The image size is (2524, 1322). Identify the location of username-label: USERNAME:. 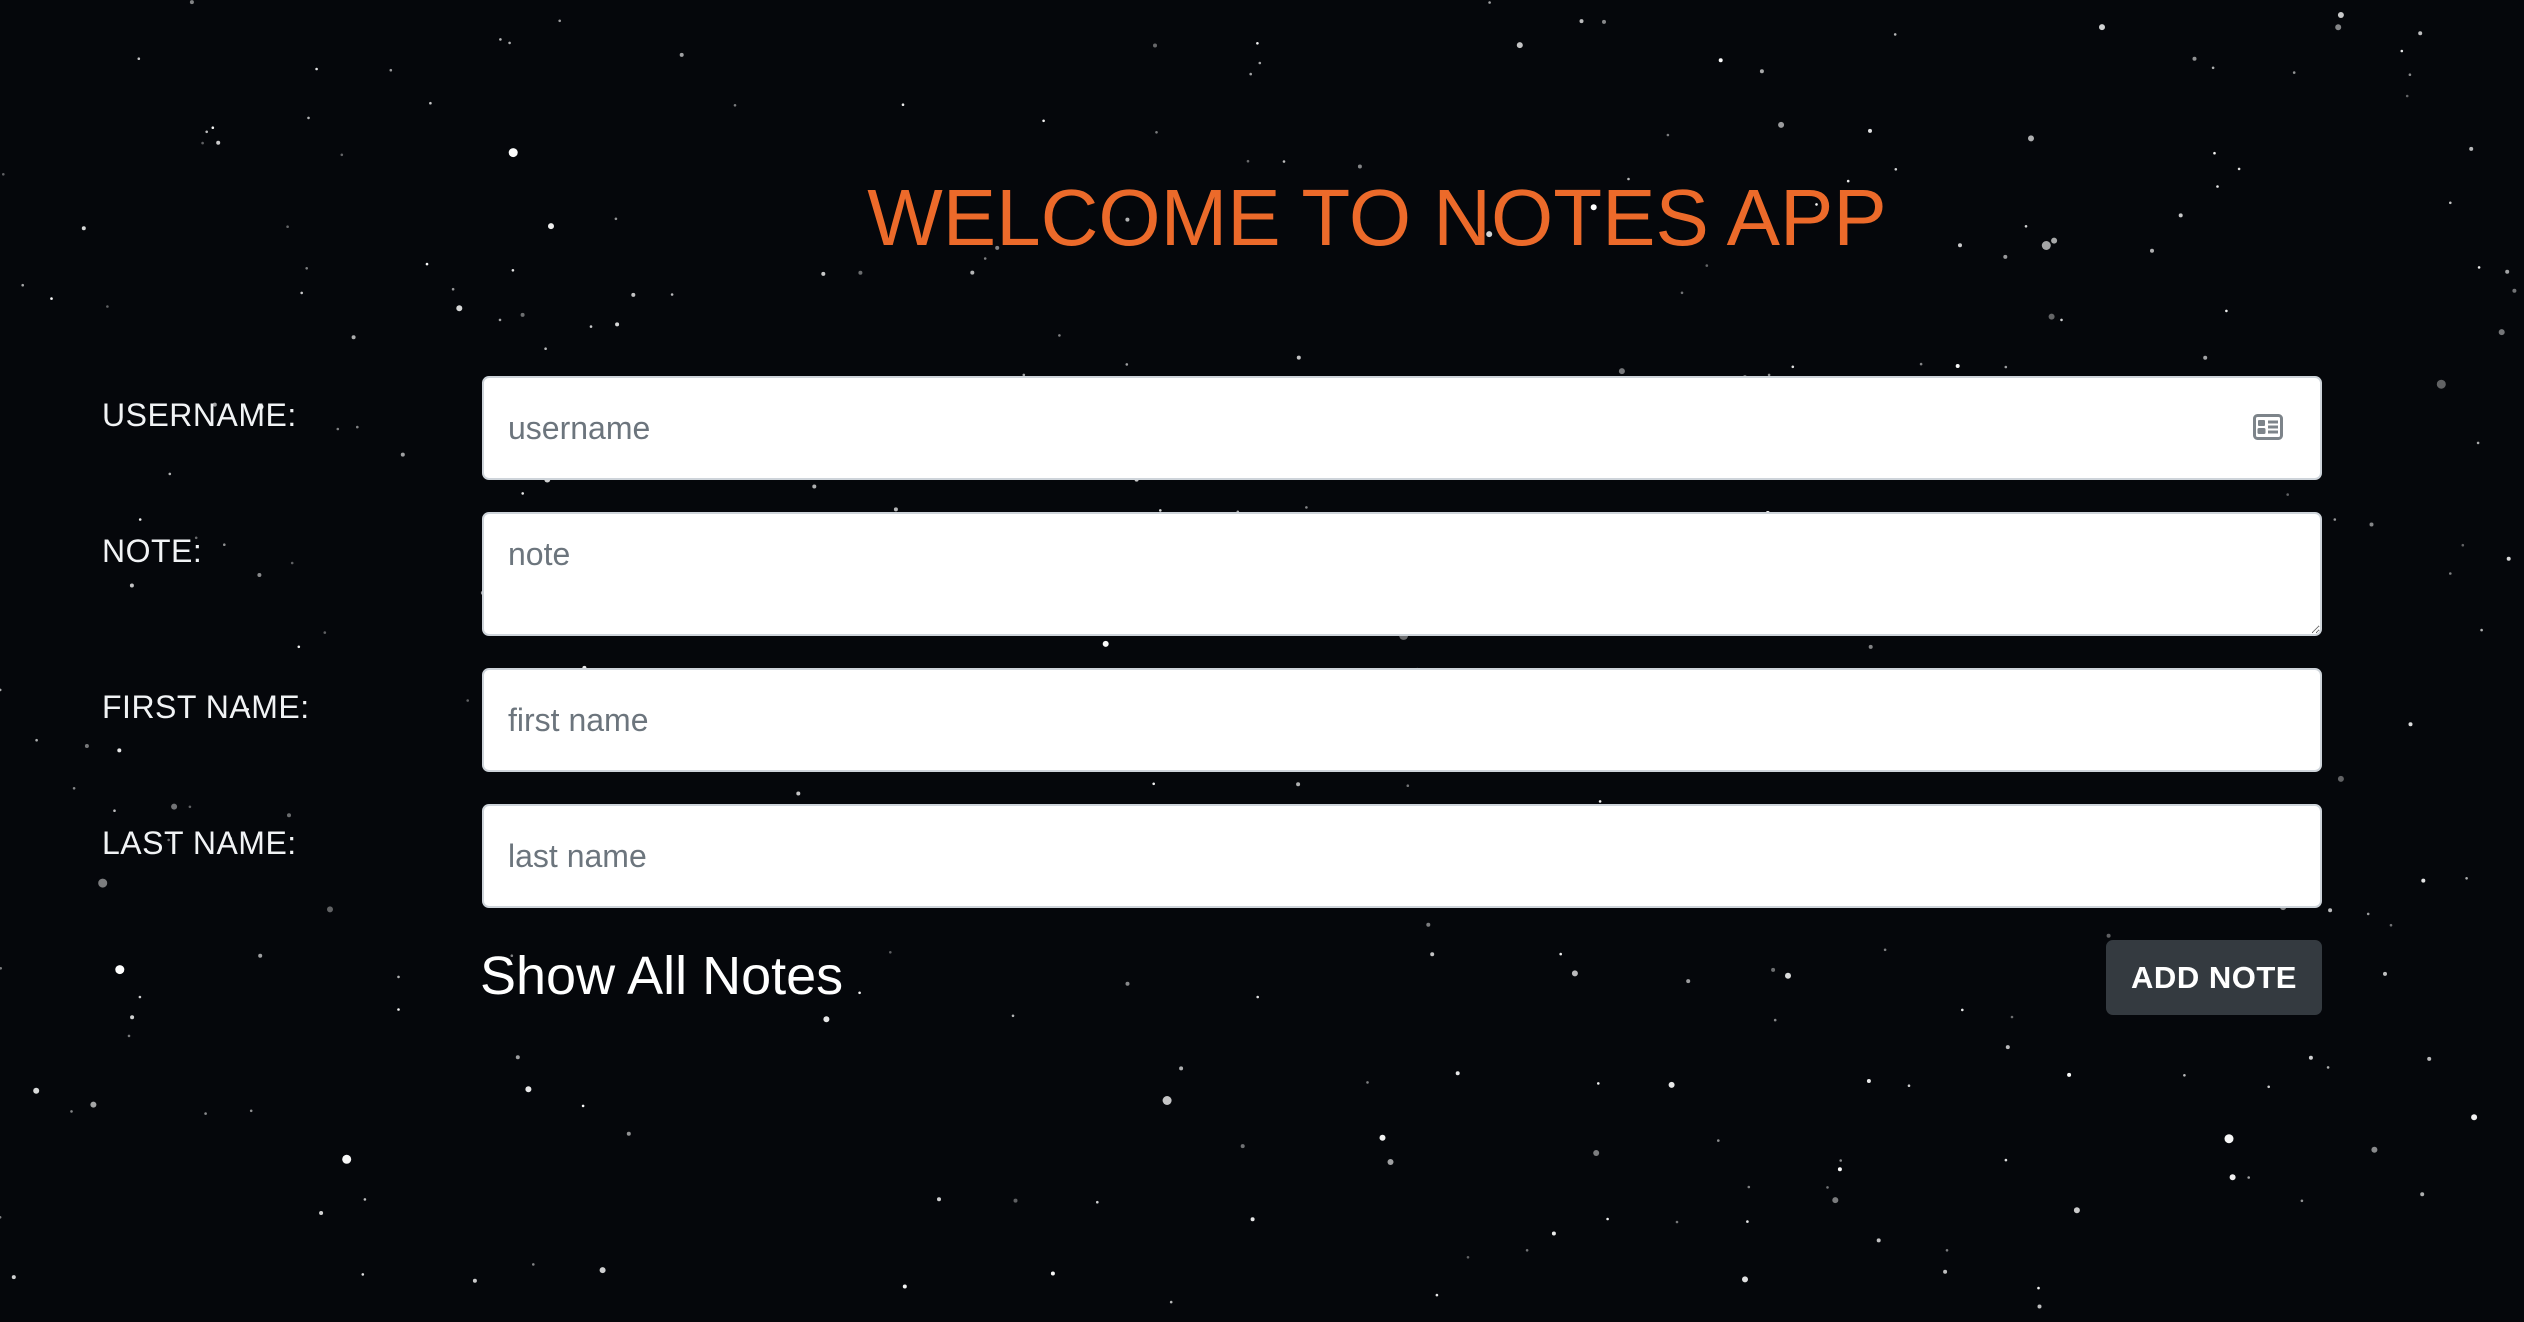
(199, 415).